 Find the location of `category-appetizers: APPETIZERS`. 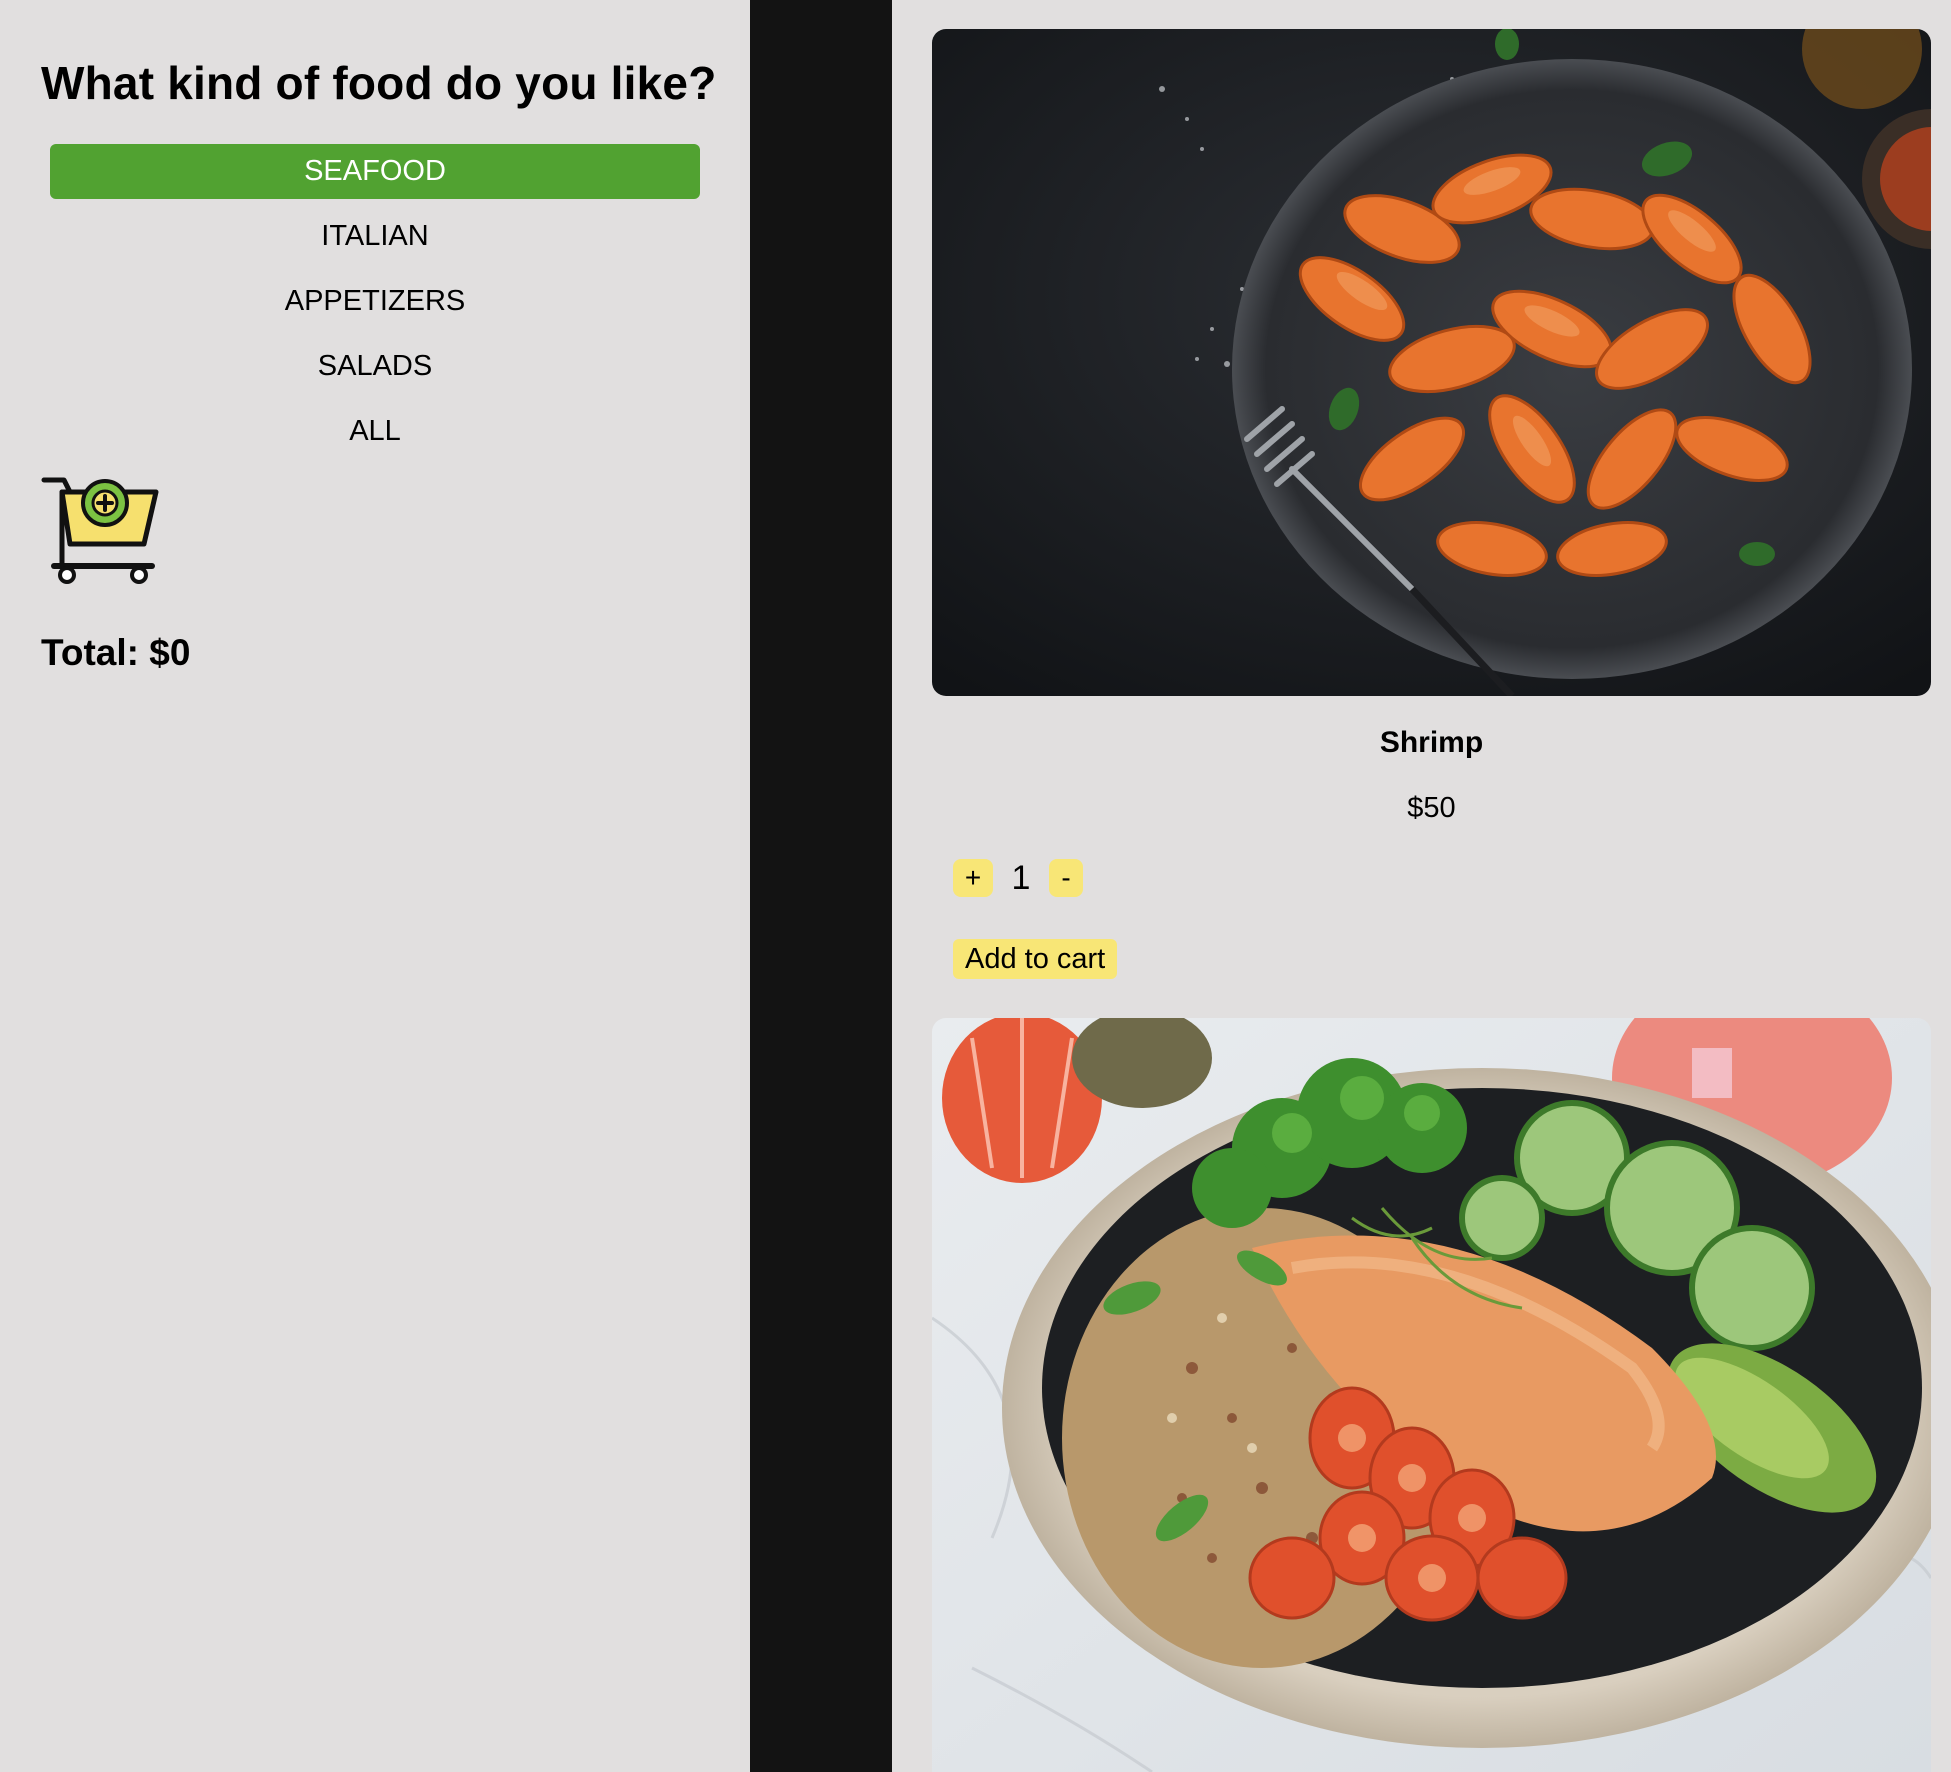

category-appetizers: APPETIZERS is located at coordinates (375, 301).